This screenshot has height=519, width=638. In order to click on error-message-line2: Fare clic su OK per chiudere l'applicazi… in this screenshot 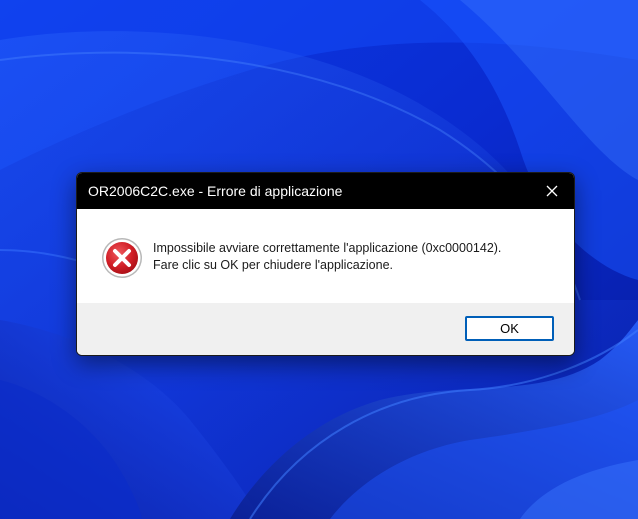, I will do `click(273, 265)`.